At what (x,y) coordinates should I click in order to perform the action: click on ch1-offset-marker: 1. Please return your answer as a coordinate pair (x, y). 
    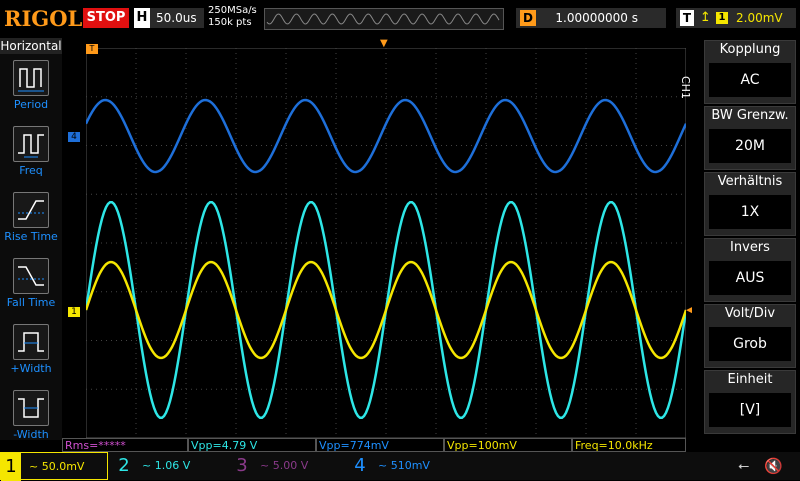
    Looking at the image, I should click on (74, 312).